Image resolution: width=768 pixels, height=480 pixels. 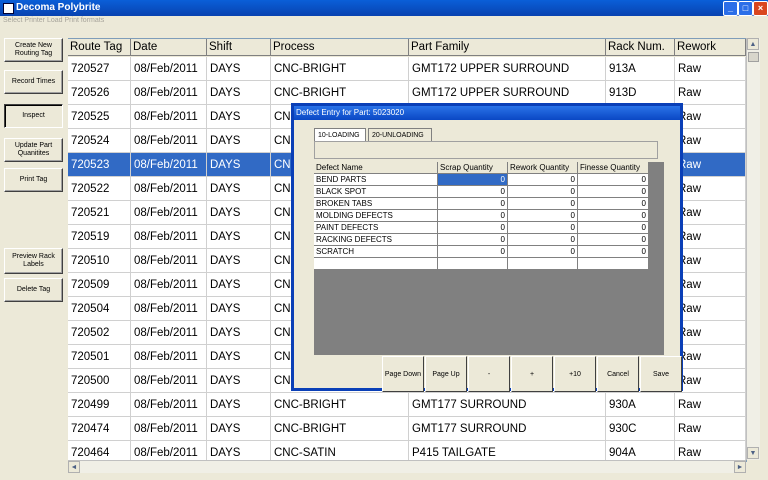 I want to click on minimize-button: _, so click(x=730, y=8).